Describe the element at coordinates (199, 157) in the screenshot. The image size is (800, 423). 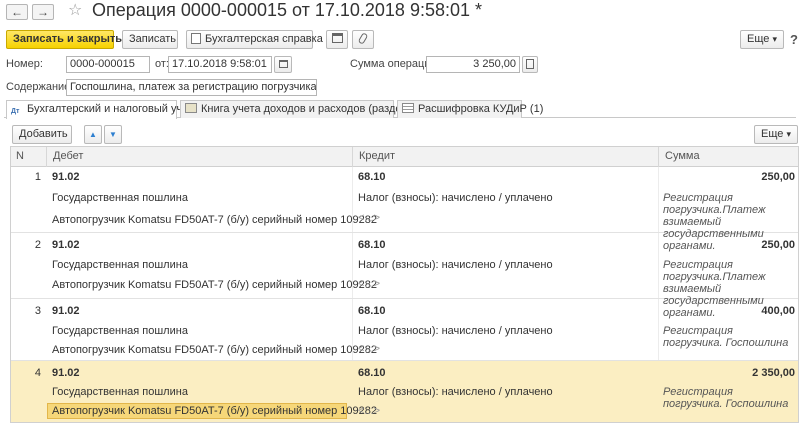
I see `column-header-debit: Дебет` at that location.